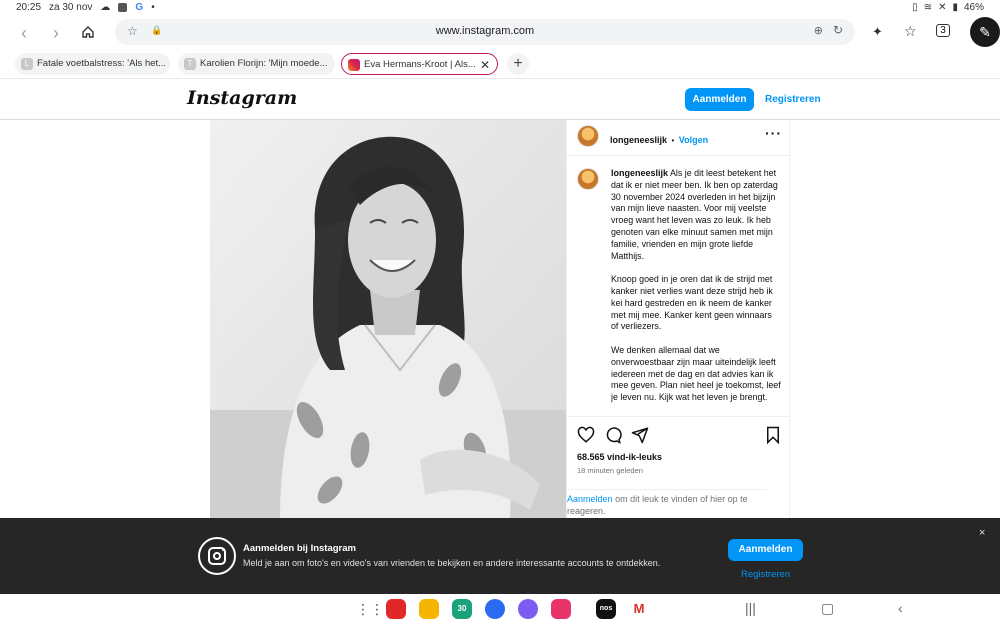 The height and width of the screenshot is (626, 1000). Describe the element at coordinates (943, 30) in the screenshot. I see `tabs-icon: 3` at that location.